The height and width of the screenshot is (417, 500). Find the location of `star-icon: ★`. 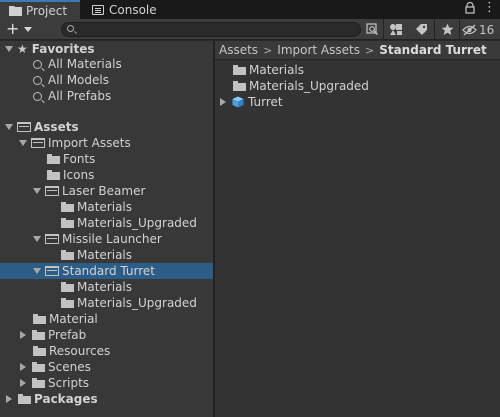

star-icon: ★ is located at coordinates (22, 49).